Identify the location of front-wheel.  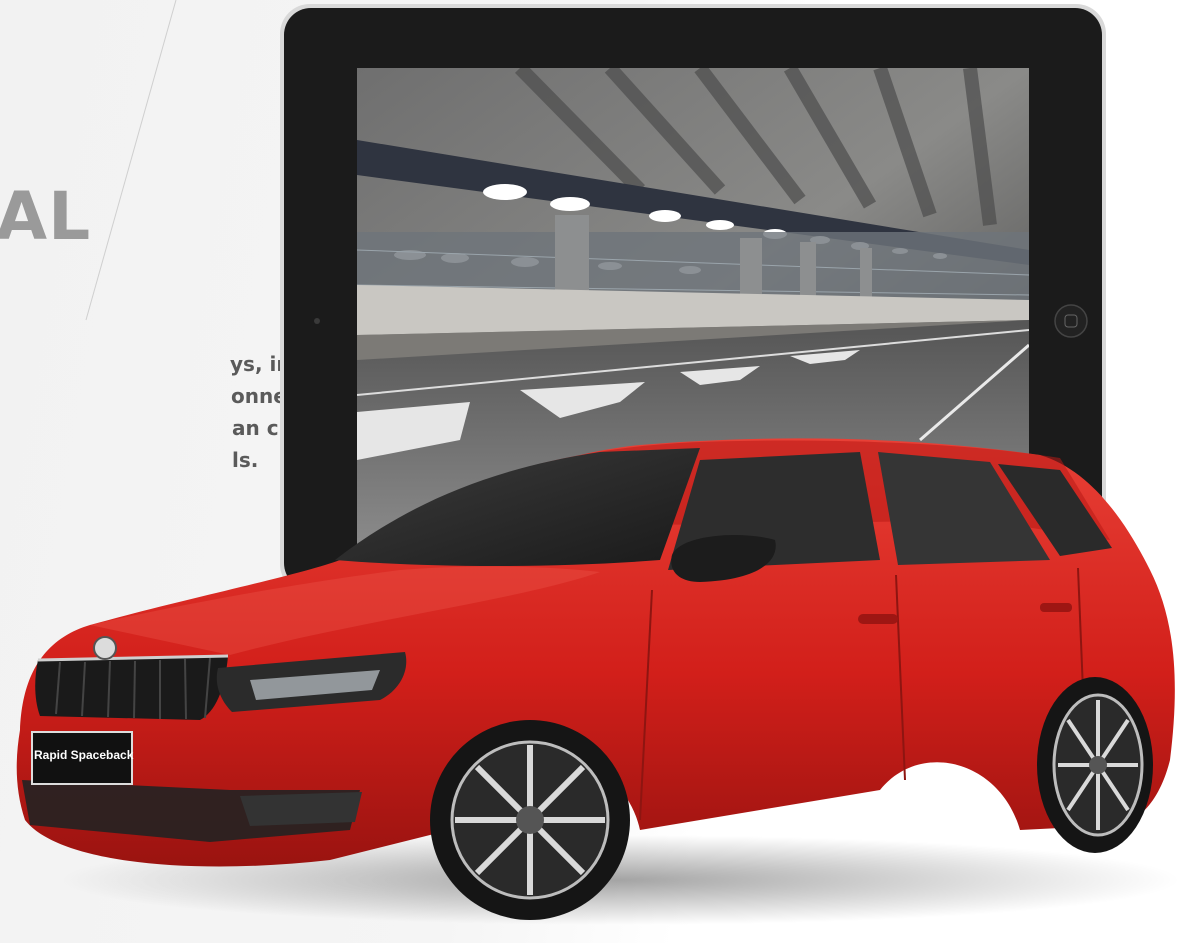
(530, 820).